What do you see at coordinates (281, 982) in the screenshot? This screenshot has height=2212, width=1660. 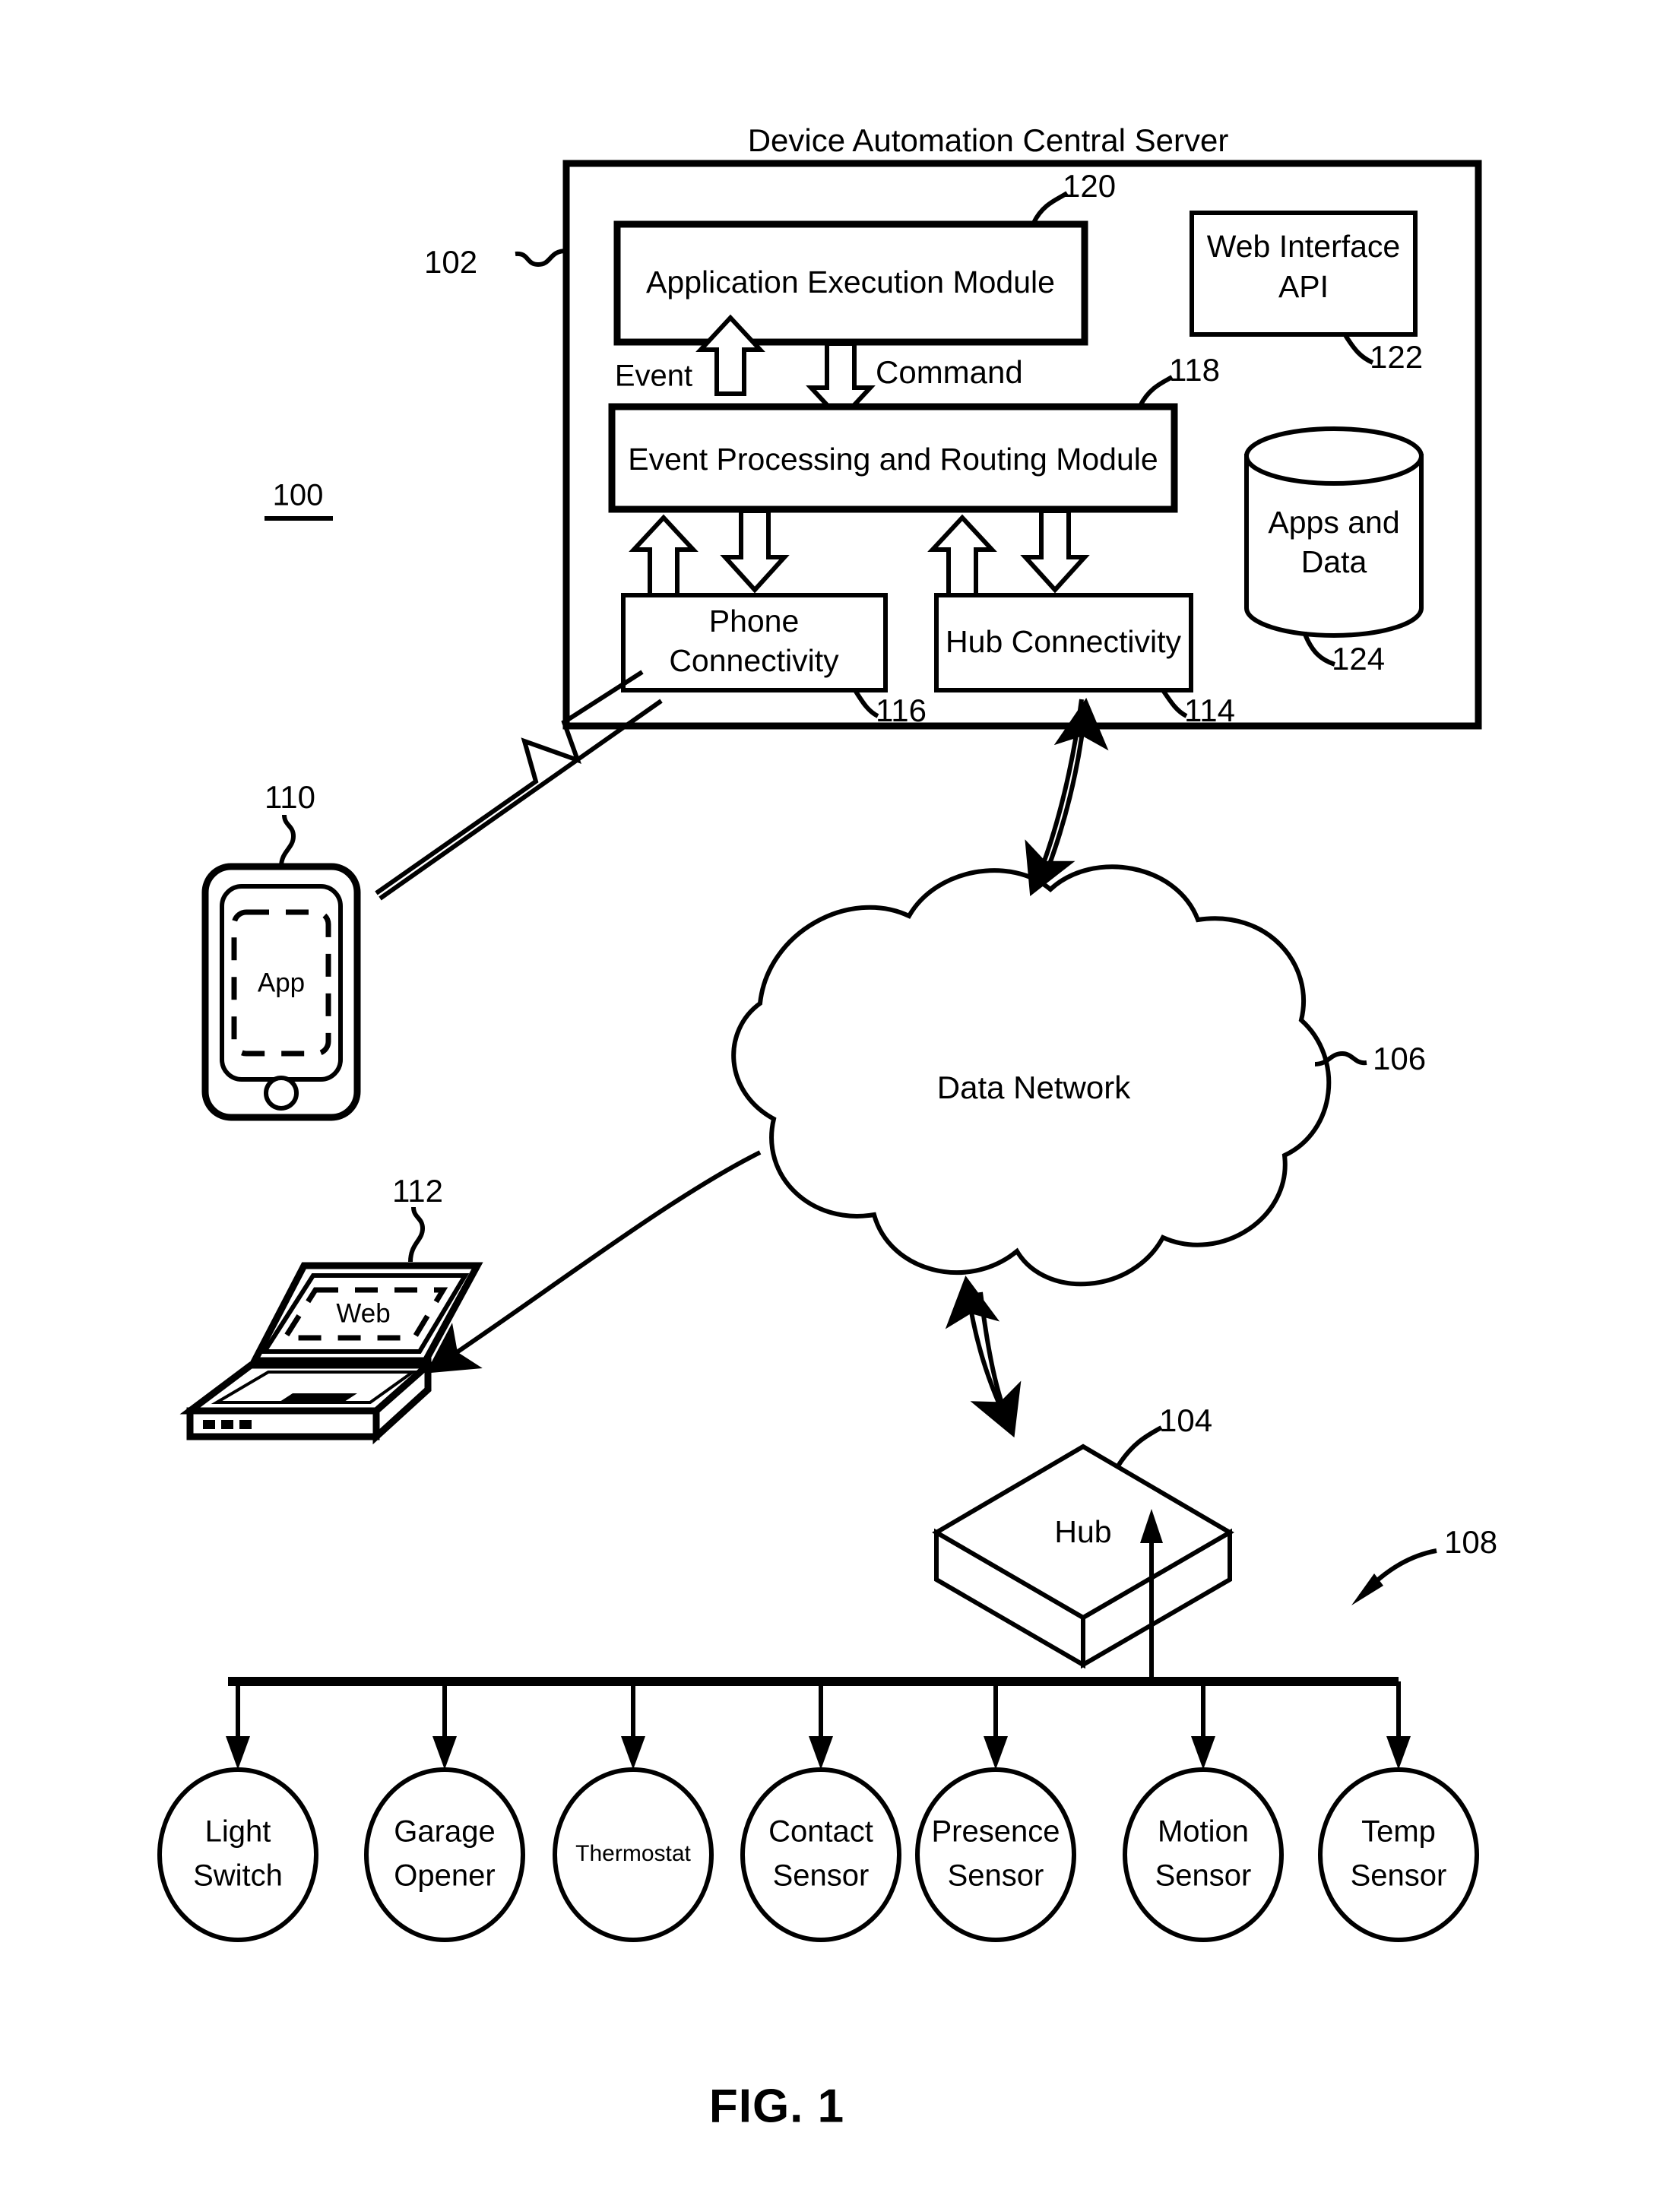 I see `smartphone-app-label: App` at bounding box center [281, 982].